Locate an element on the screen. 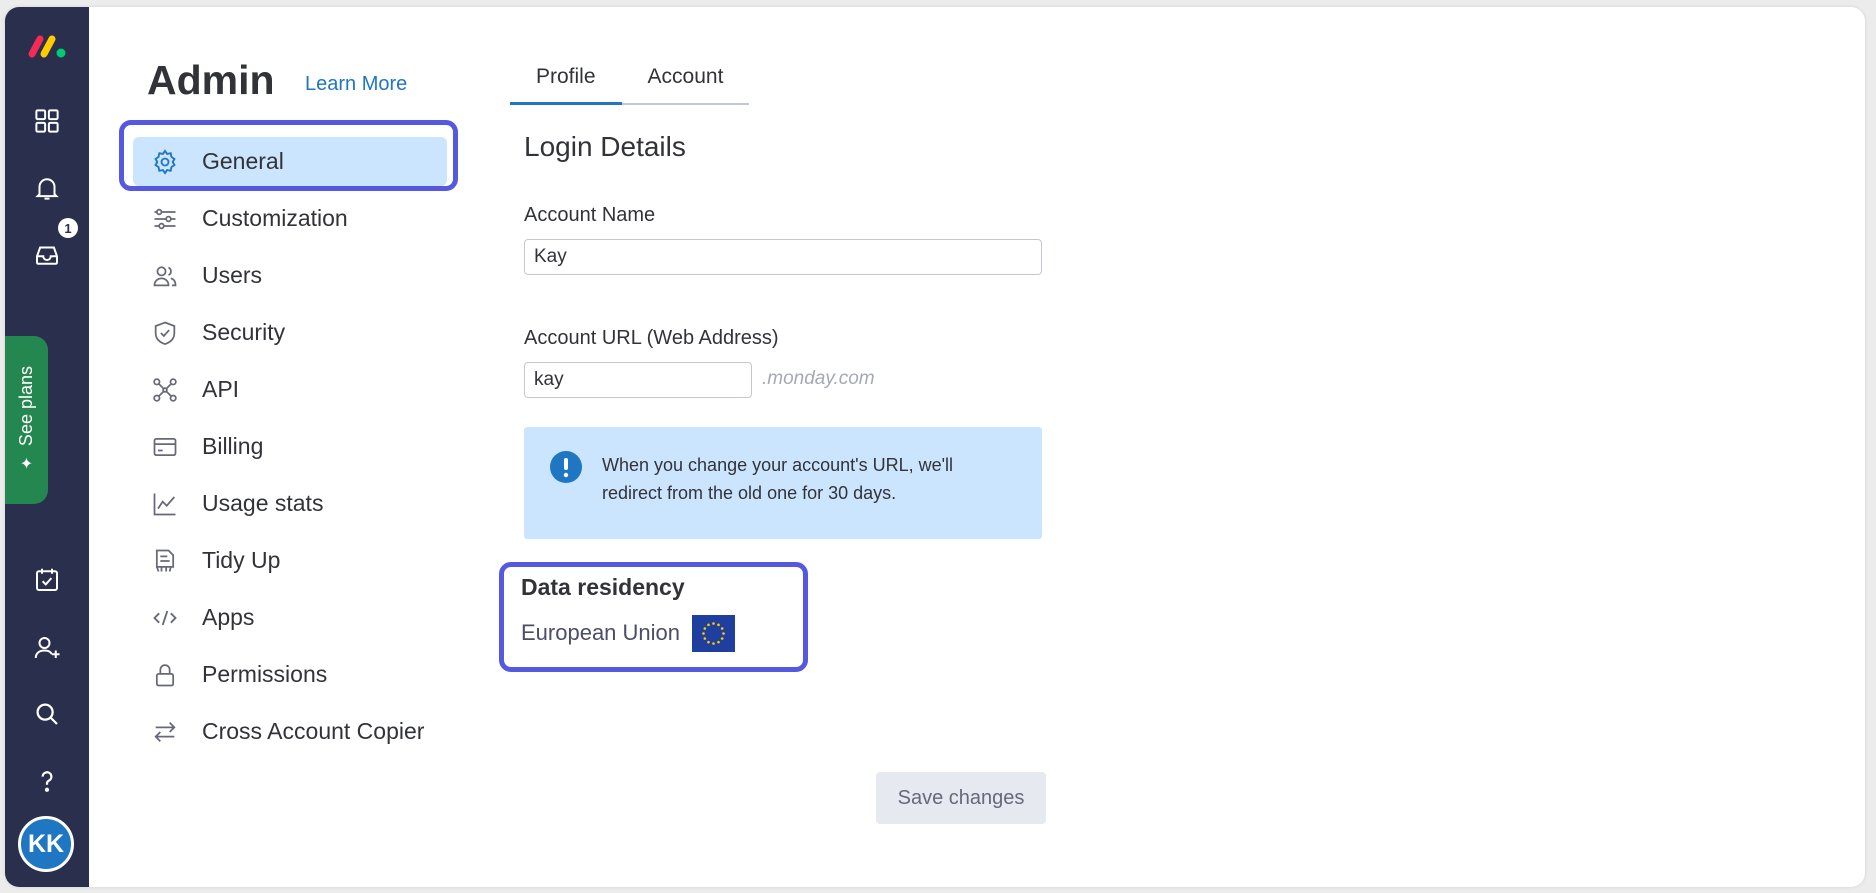  menu-item-tidy-up: Tidy Up is located at coordinates (290, 560).